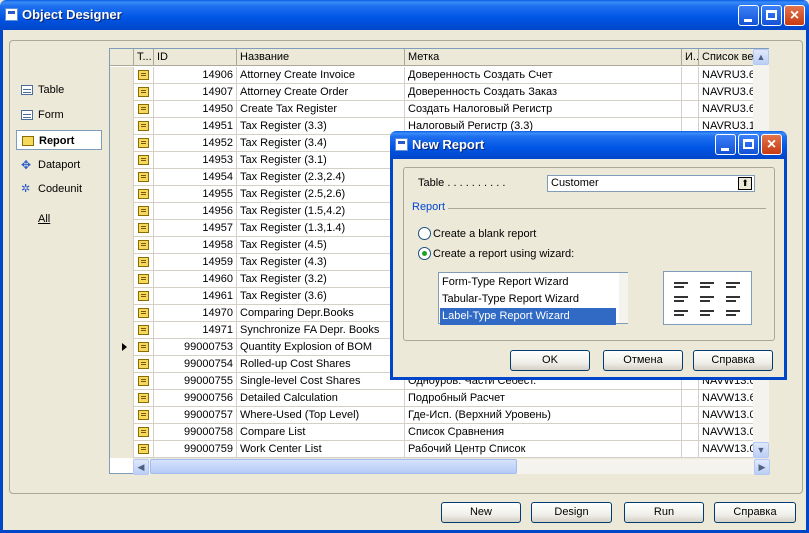  Describe the element at coordinates (643, 360) in the screenshot. I see `cancel-button: Отмена` at that location.